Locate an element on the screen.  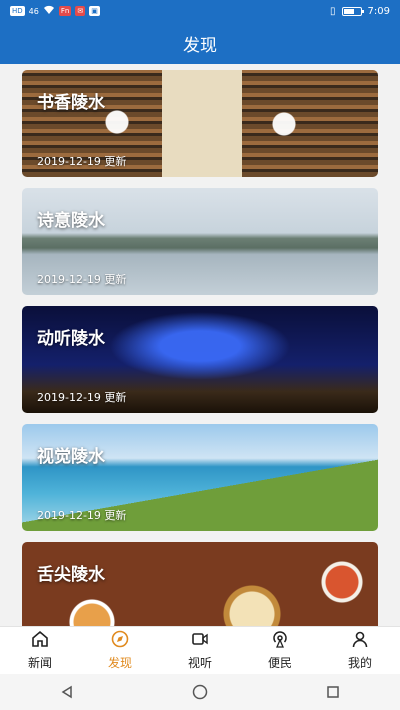
video-icon is located at coordinates (200, 640).